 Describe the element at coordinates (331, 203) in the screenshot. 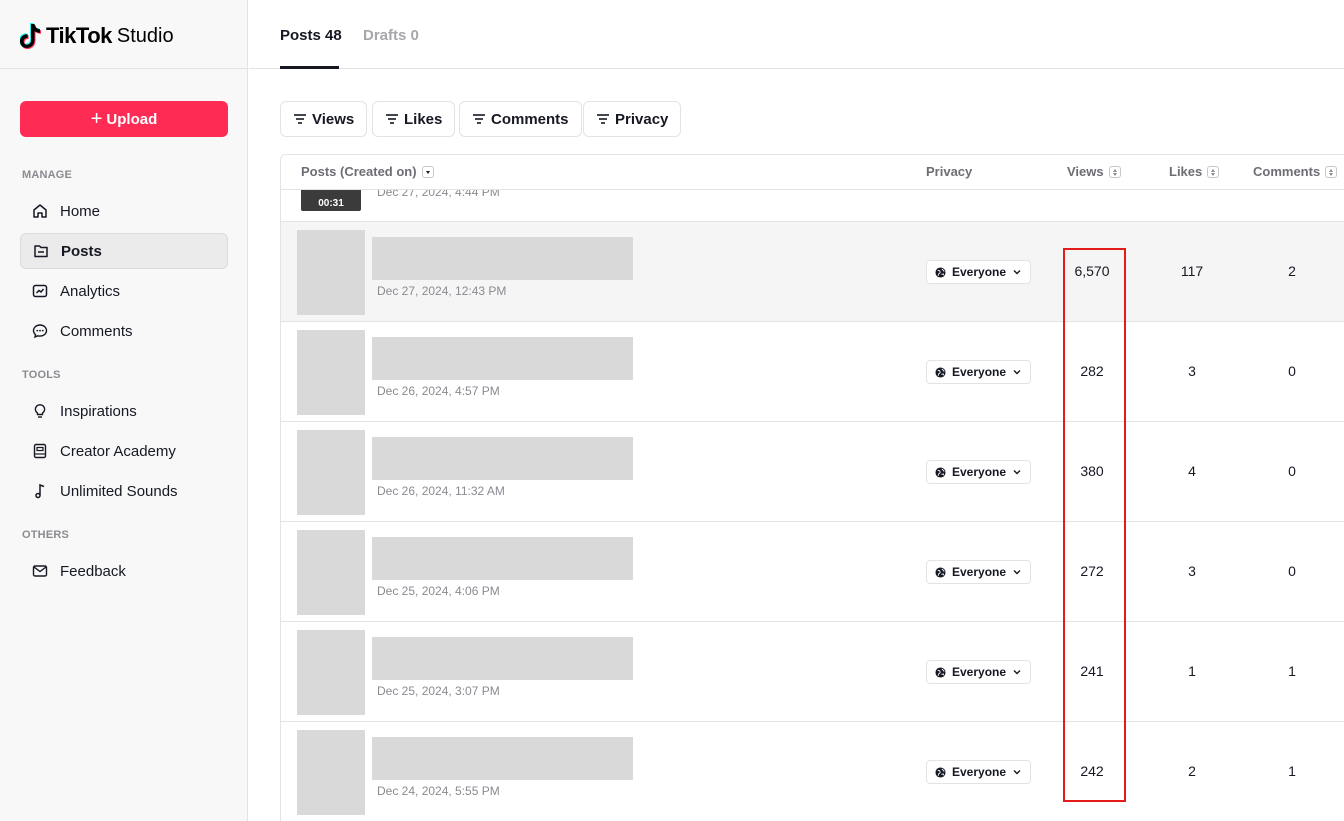

I see `video-duration: 00:31` at that location.